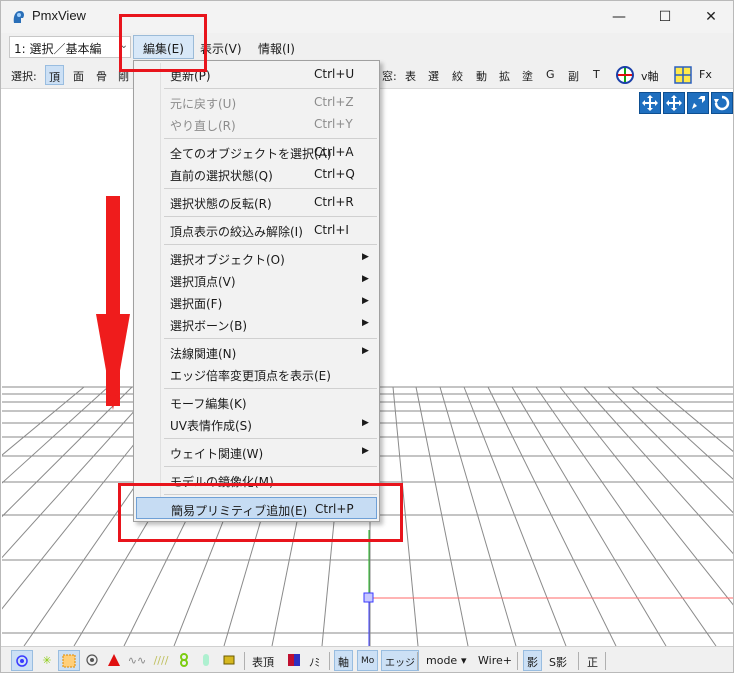 The image size is (734, 673). What do you see at coordinates (250, 376) in the screenshot?
I see `menu-item-label: エッジ倍率変更頂点を表示(E)` at bounding box center [250, 376].